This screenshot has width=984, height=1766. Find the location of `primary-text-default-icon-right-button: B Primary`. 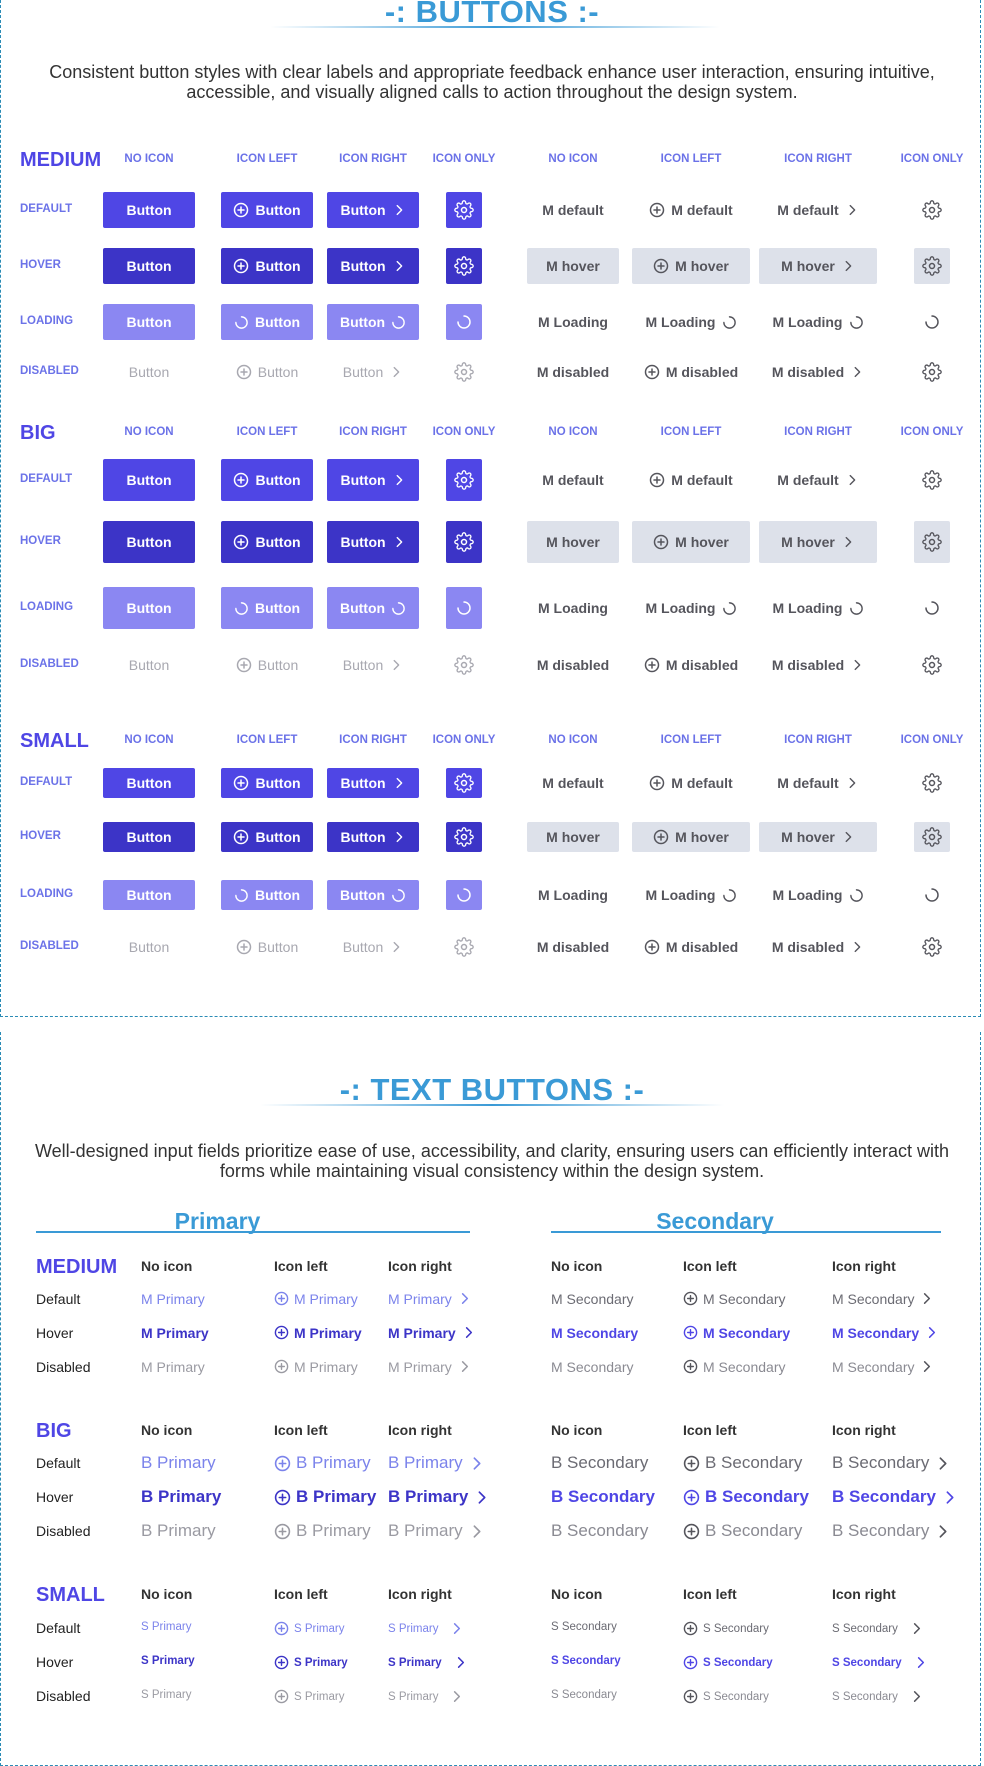

primary-text-default-icon-right-button: B Primary is located at coordinates (436, 1463).